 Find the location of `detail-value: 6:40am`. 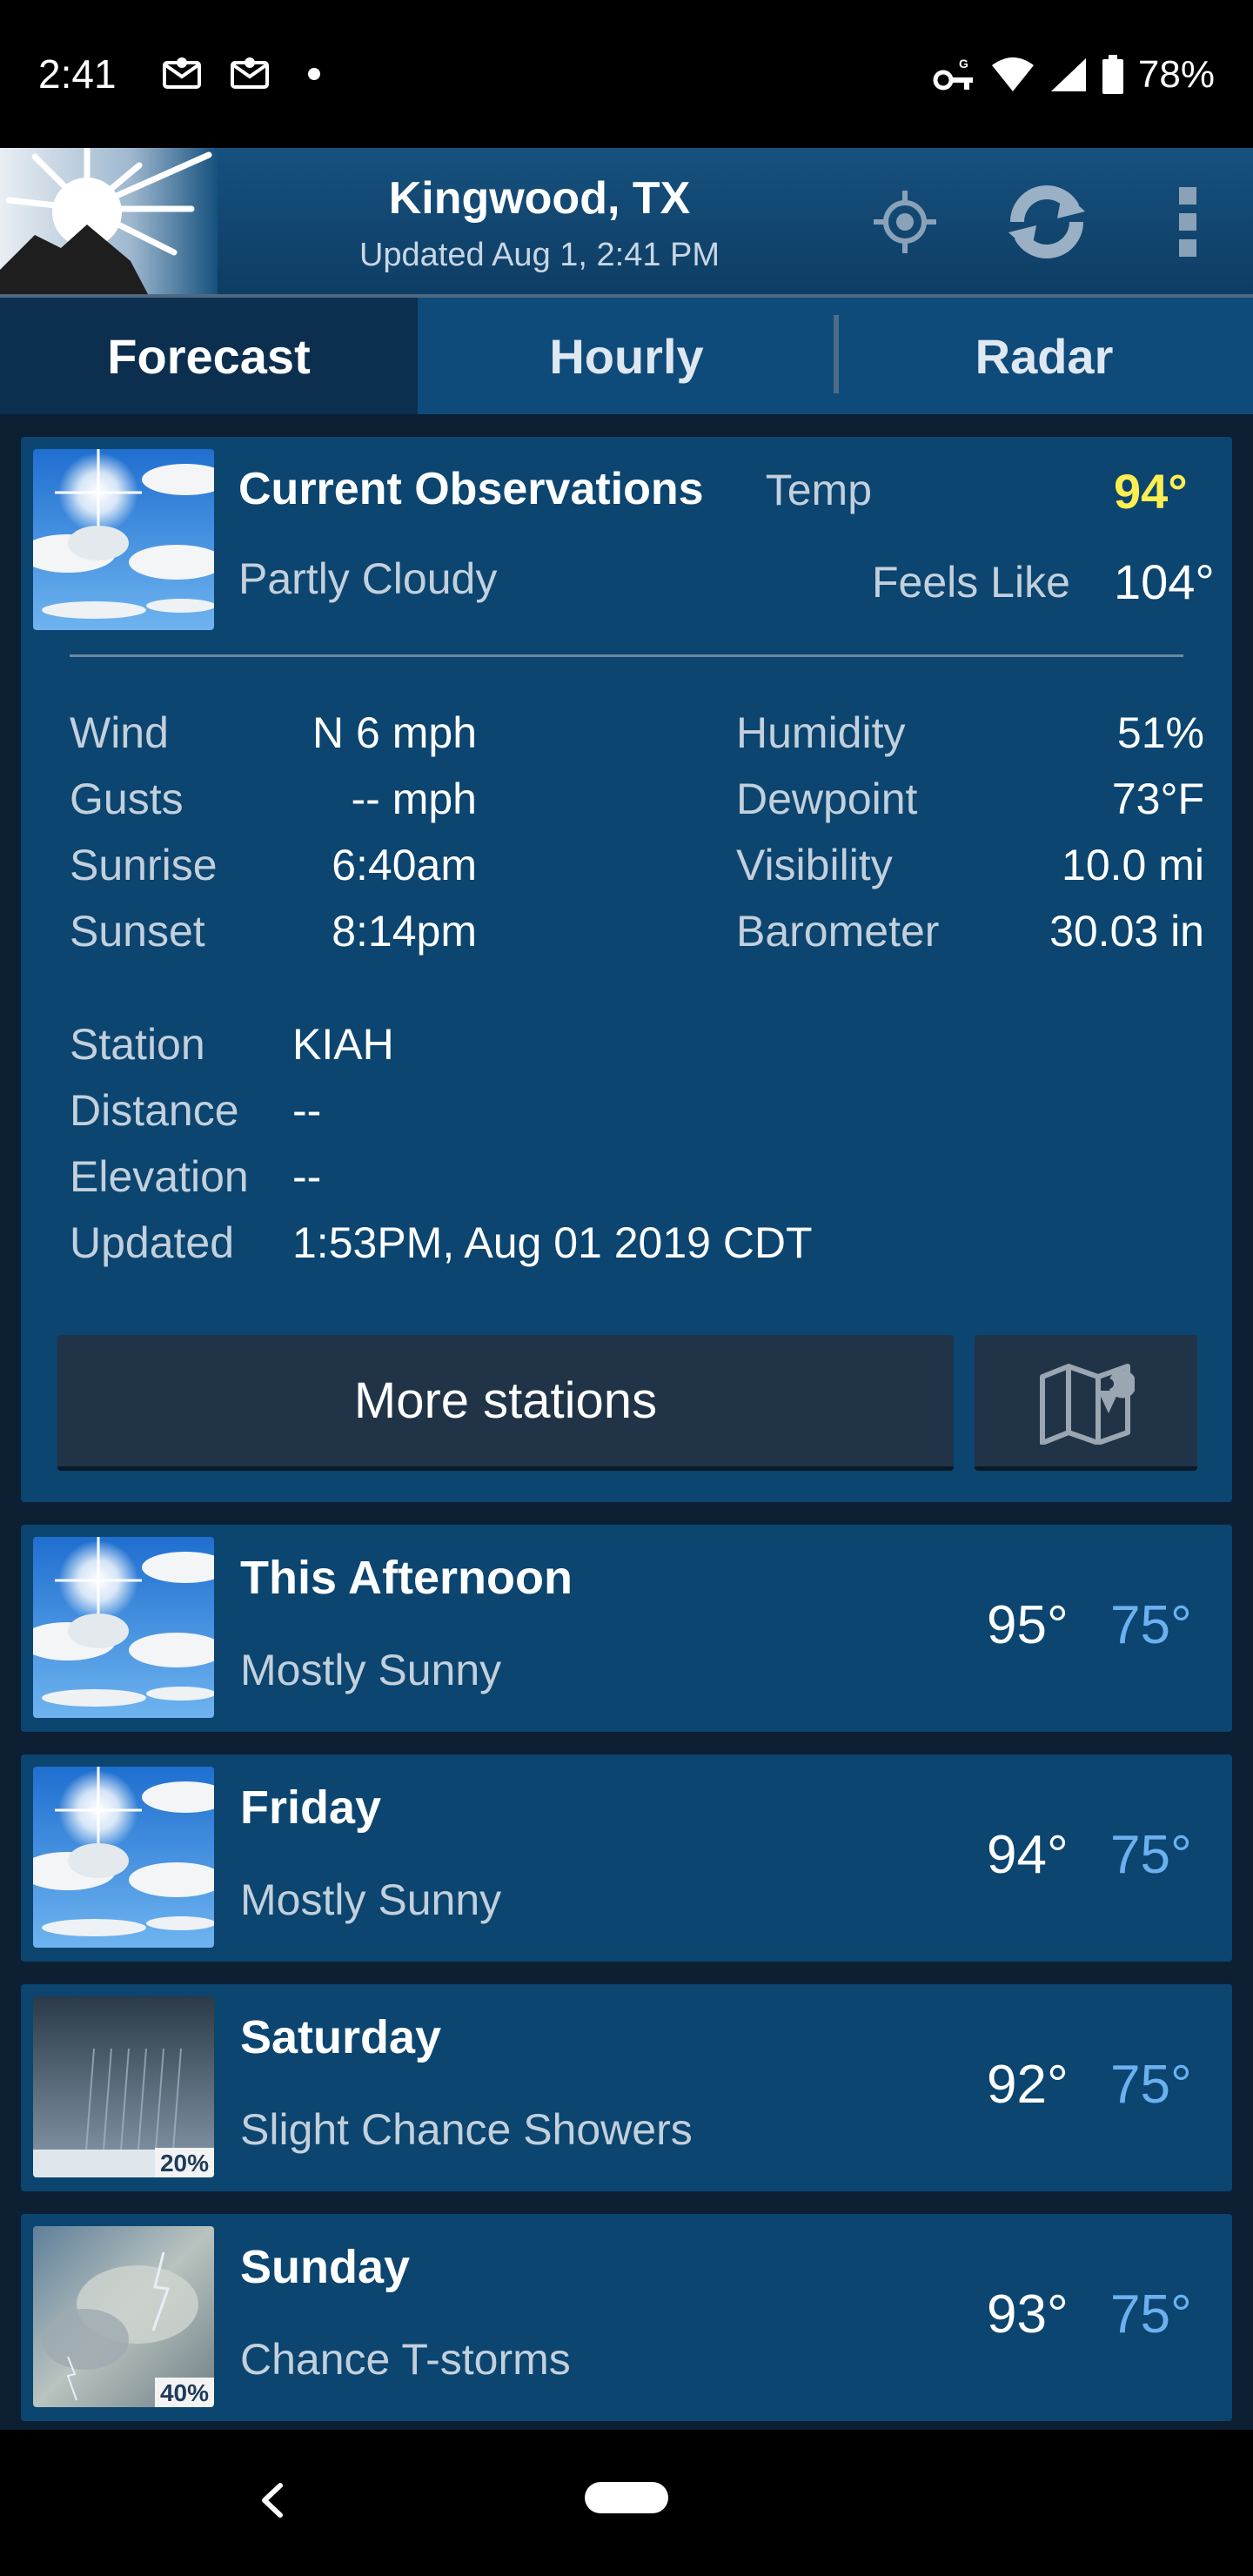

detail-value: 6:40am is located at coordinates (404, 865).